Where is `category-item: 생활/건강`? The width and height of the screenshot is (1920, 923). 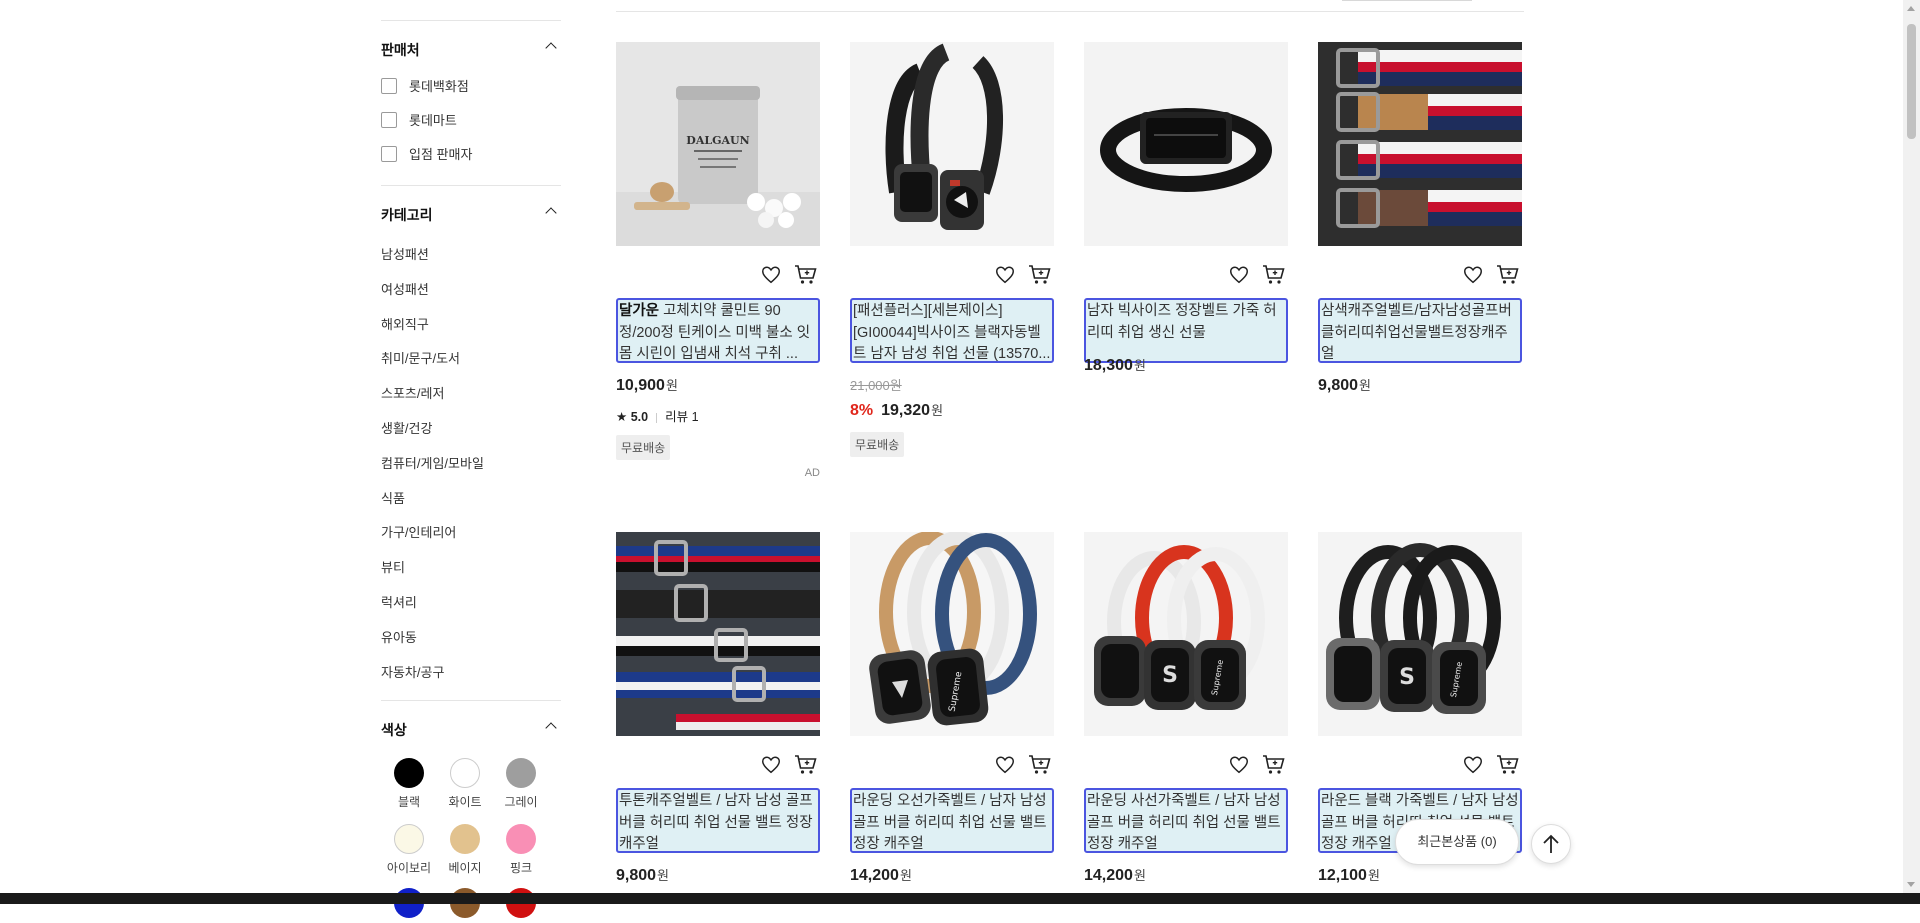
category-item: 생활/건강 is located at coordinates (406, 427).